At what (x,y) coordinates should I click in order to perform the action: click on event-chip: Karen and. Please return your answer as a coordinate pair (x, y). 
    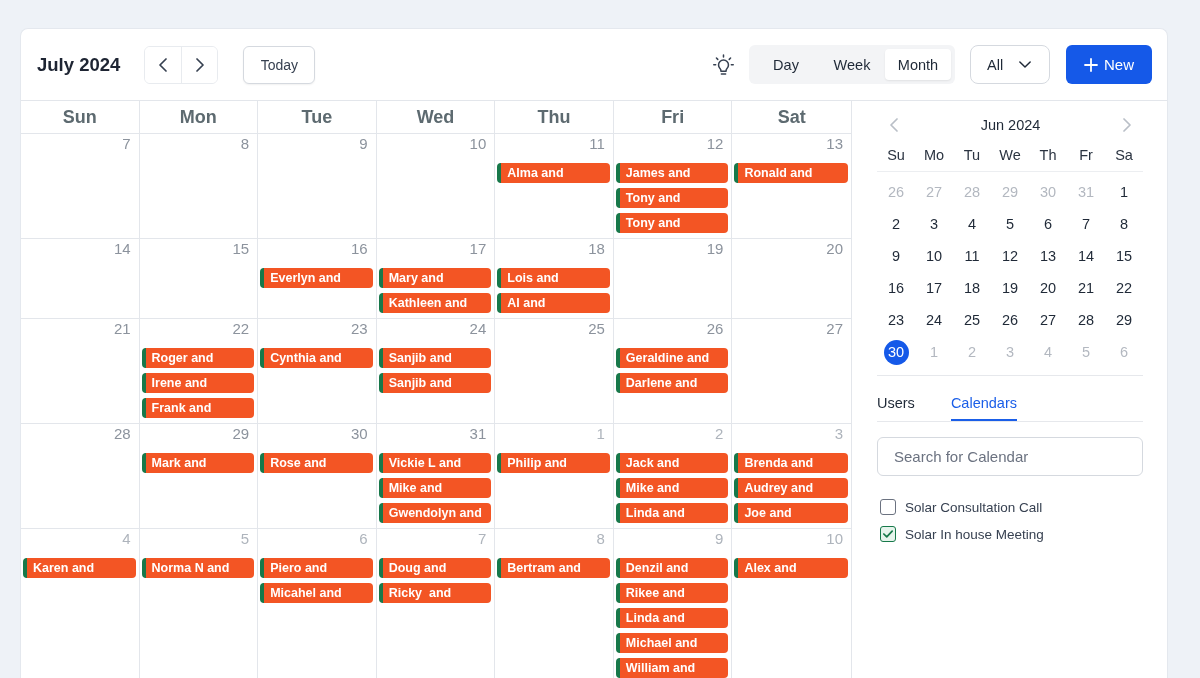
    Looking at the image, I should click on (79, 568).